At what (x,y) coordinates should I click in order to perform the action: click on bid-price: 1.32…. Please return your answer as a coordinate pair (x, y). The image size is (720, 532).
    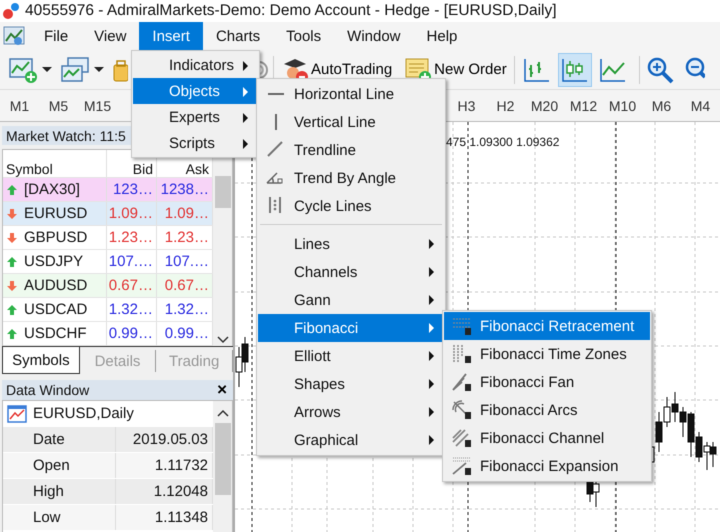
    Looking at the image, I should click on (132, 309).